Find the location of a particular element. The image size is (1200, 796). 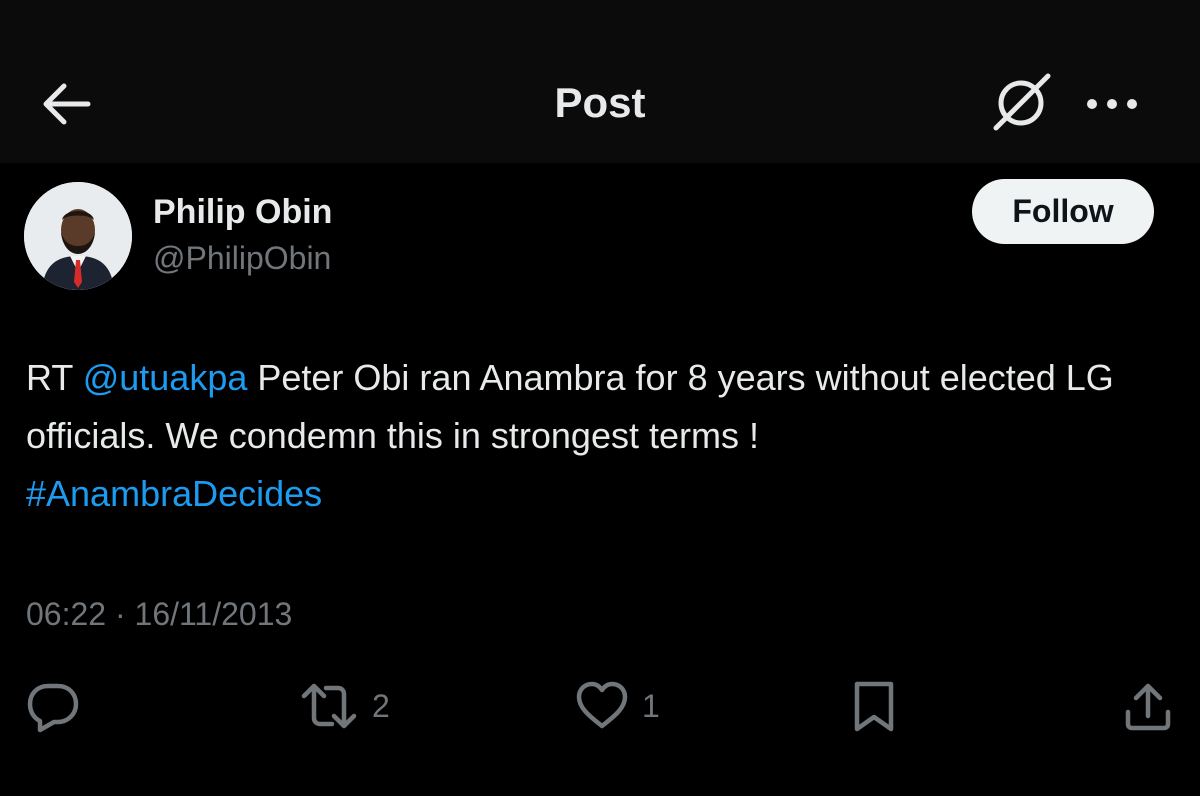

more-horizontal-icon is located at coordinates (1112, 104).